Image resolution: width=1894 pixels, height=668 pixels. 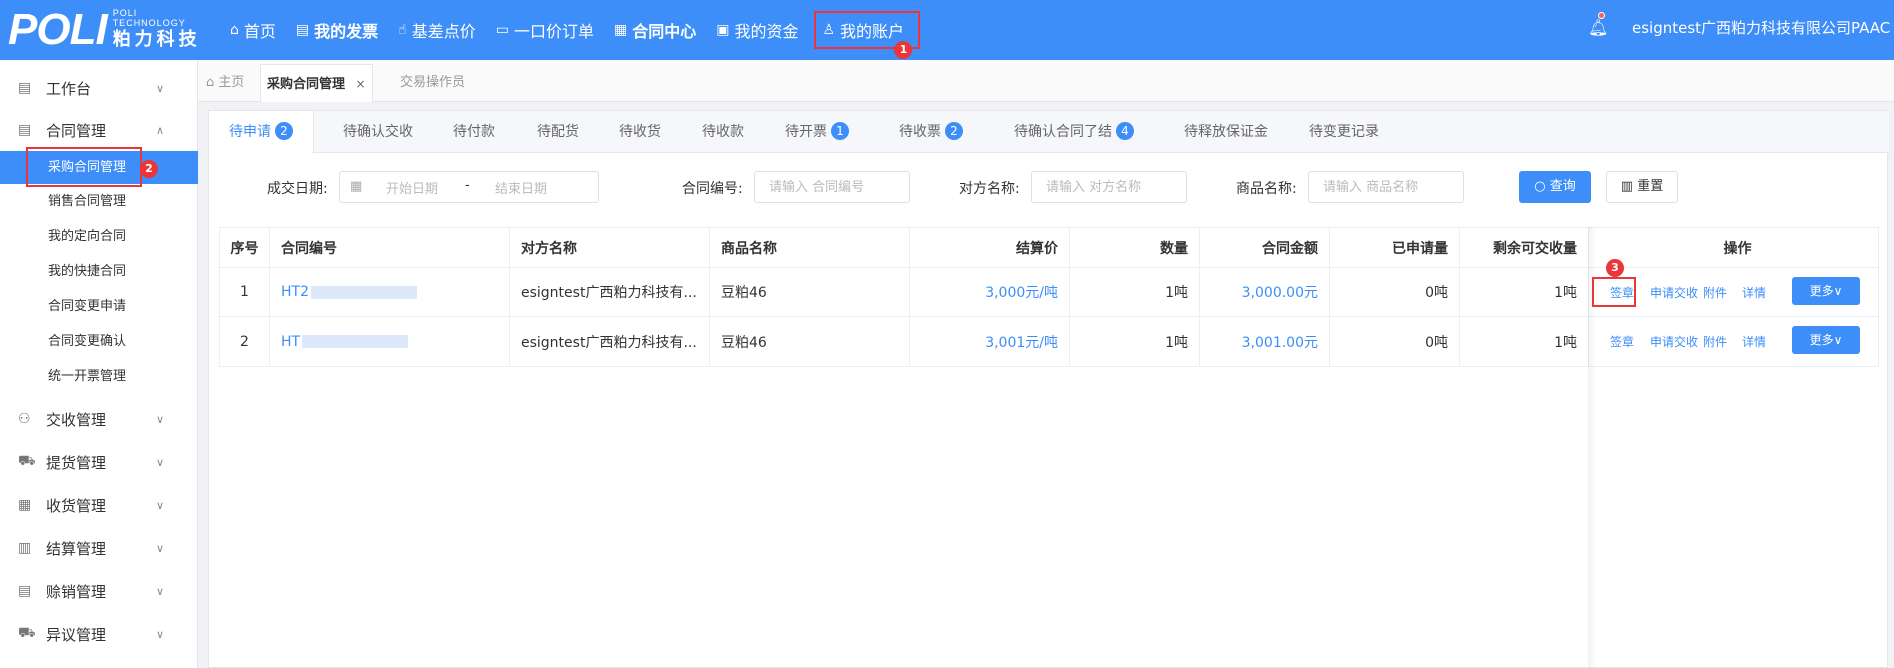 What do you see at coordinates (810, 247) in the screenshot?
I see `col-product: 商品名称` at bounding box center [810, 247].